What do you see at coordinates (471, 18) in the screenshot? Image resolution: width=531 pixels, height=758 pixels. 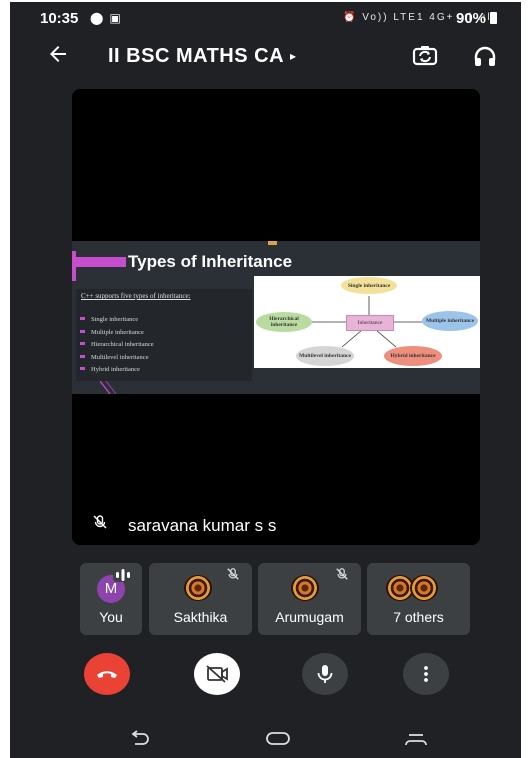 I see `battery-text: 90%` at bounding box center [471, 18].